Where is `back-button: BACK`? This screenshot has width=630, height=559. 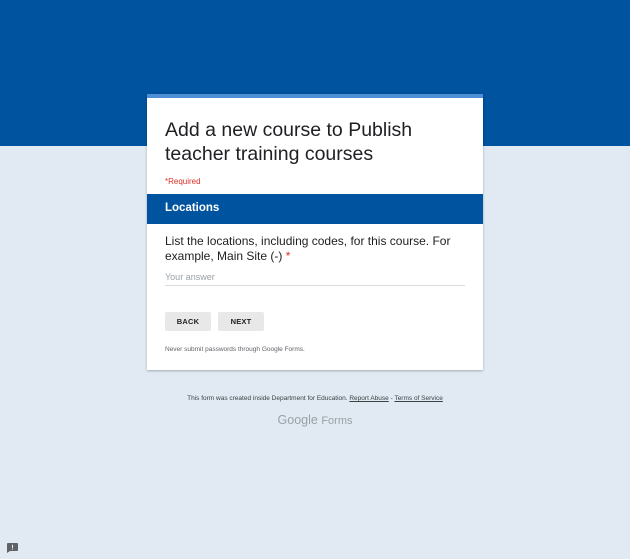 back-button: BACK is located at coordinates (188, 321).